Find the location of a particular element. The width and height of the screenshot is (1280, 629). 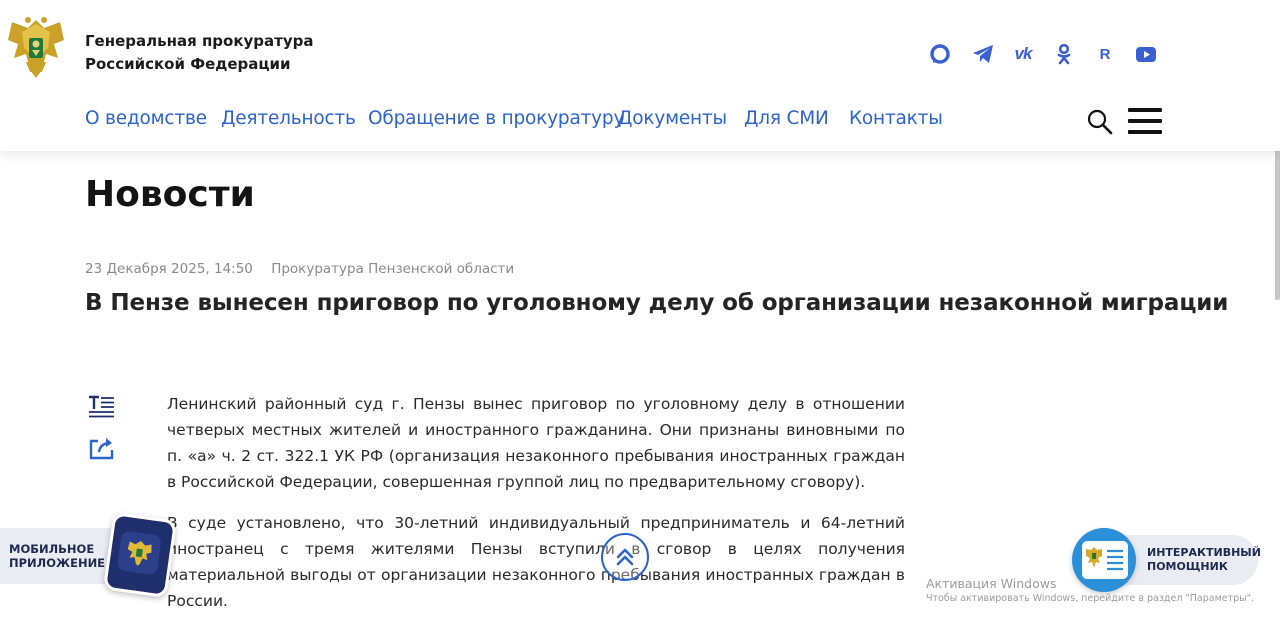

rutube-icon: R is located at coordinates (1105, 54).